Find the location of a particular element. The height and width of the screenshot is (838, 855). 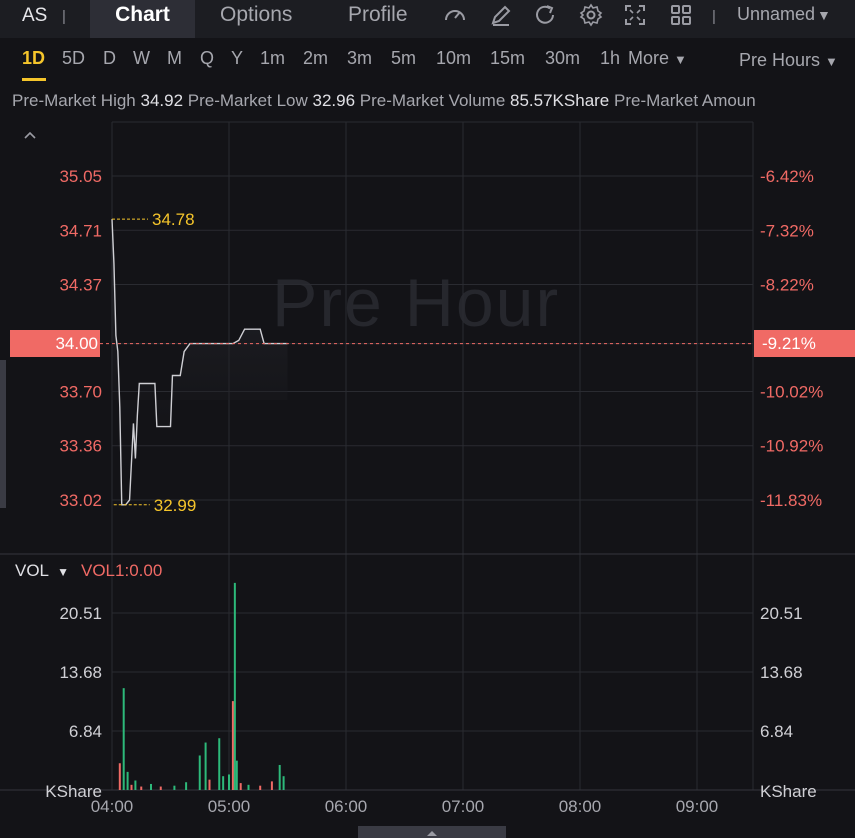

tab-chart: Chart is located at coordinates (142, 19).